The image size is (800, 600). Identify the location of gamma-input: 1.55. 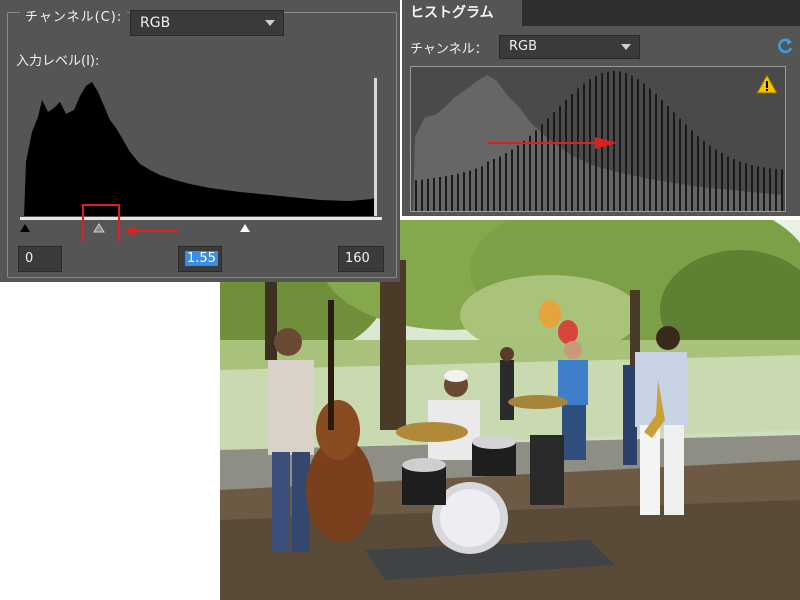
(200, 259).